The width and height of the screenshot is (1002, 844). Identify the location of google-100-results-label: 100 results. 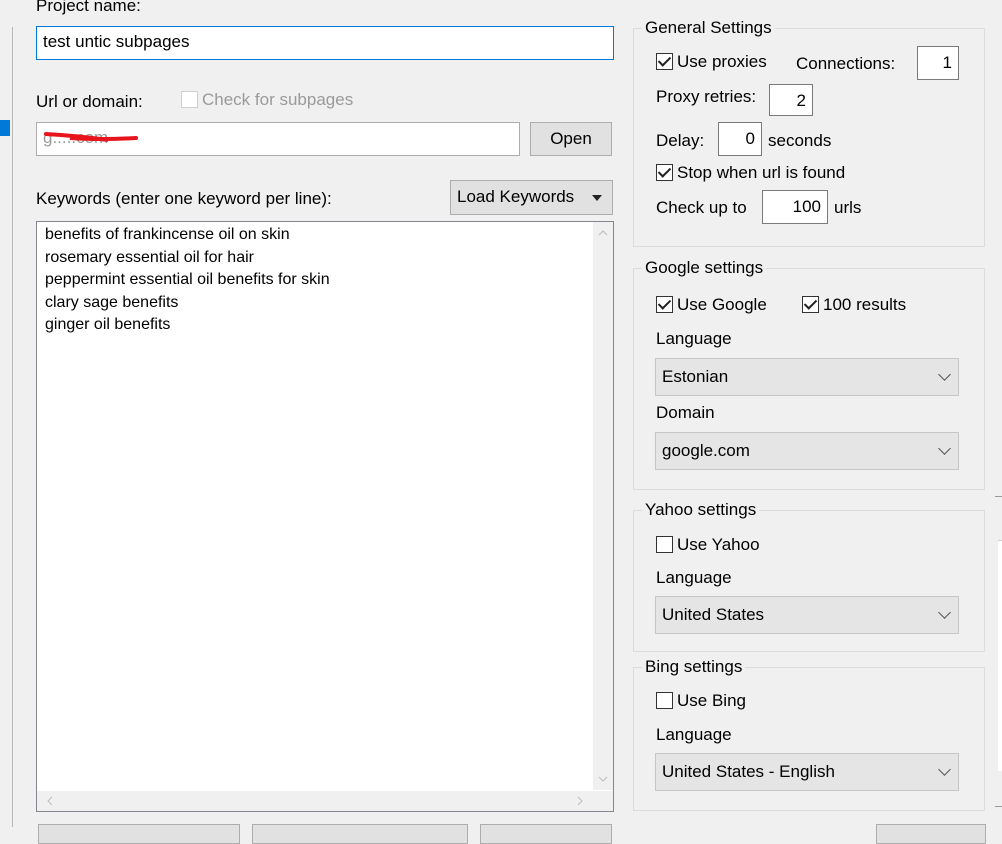
(865, 304).